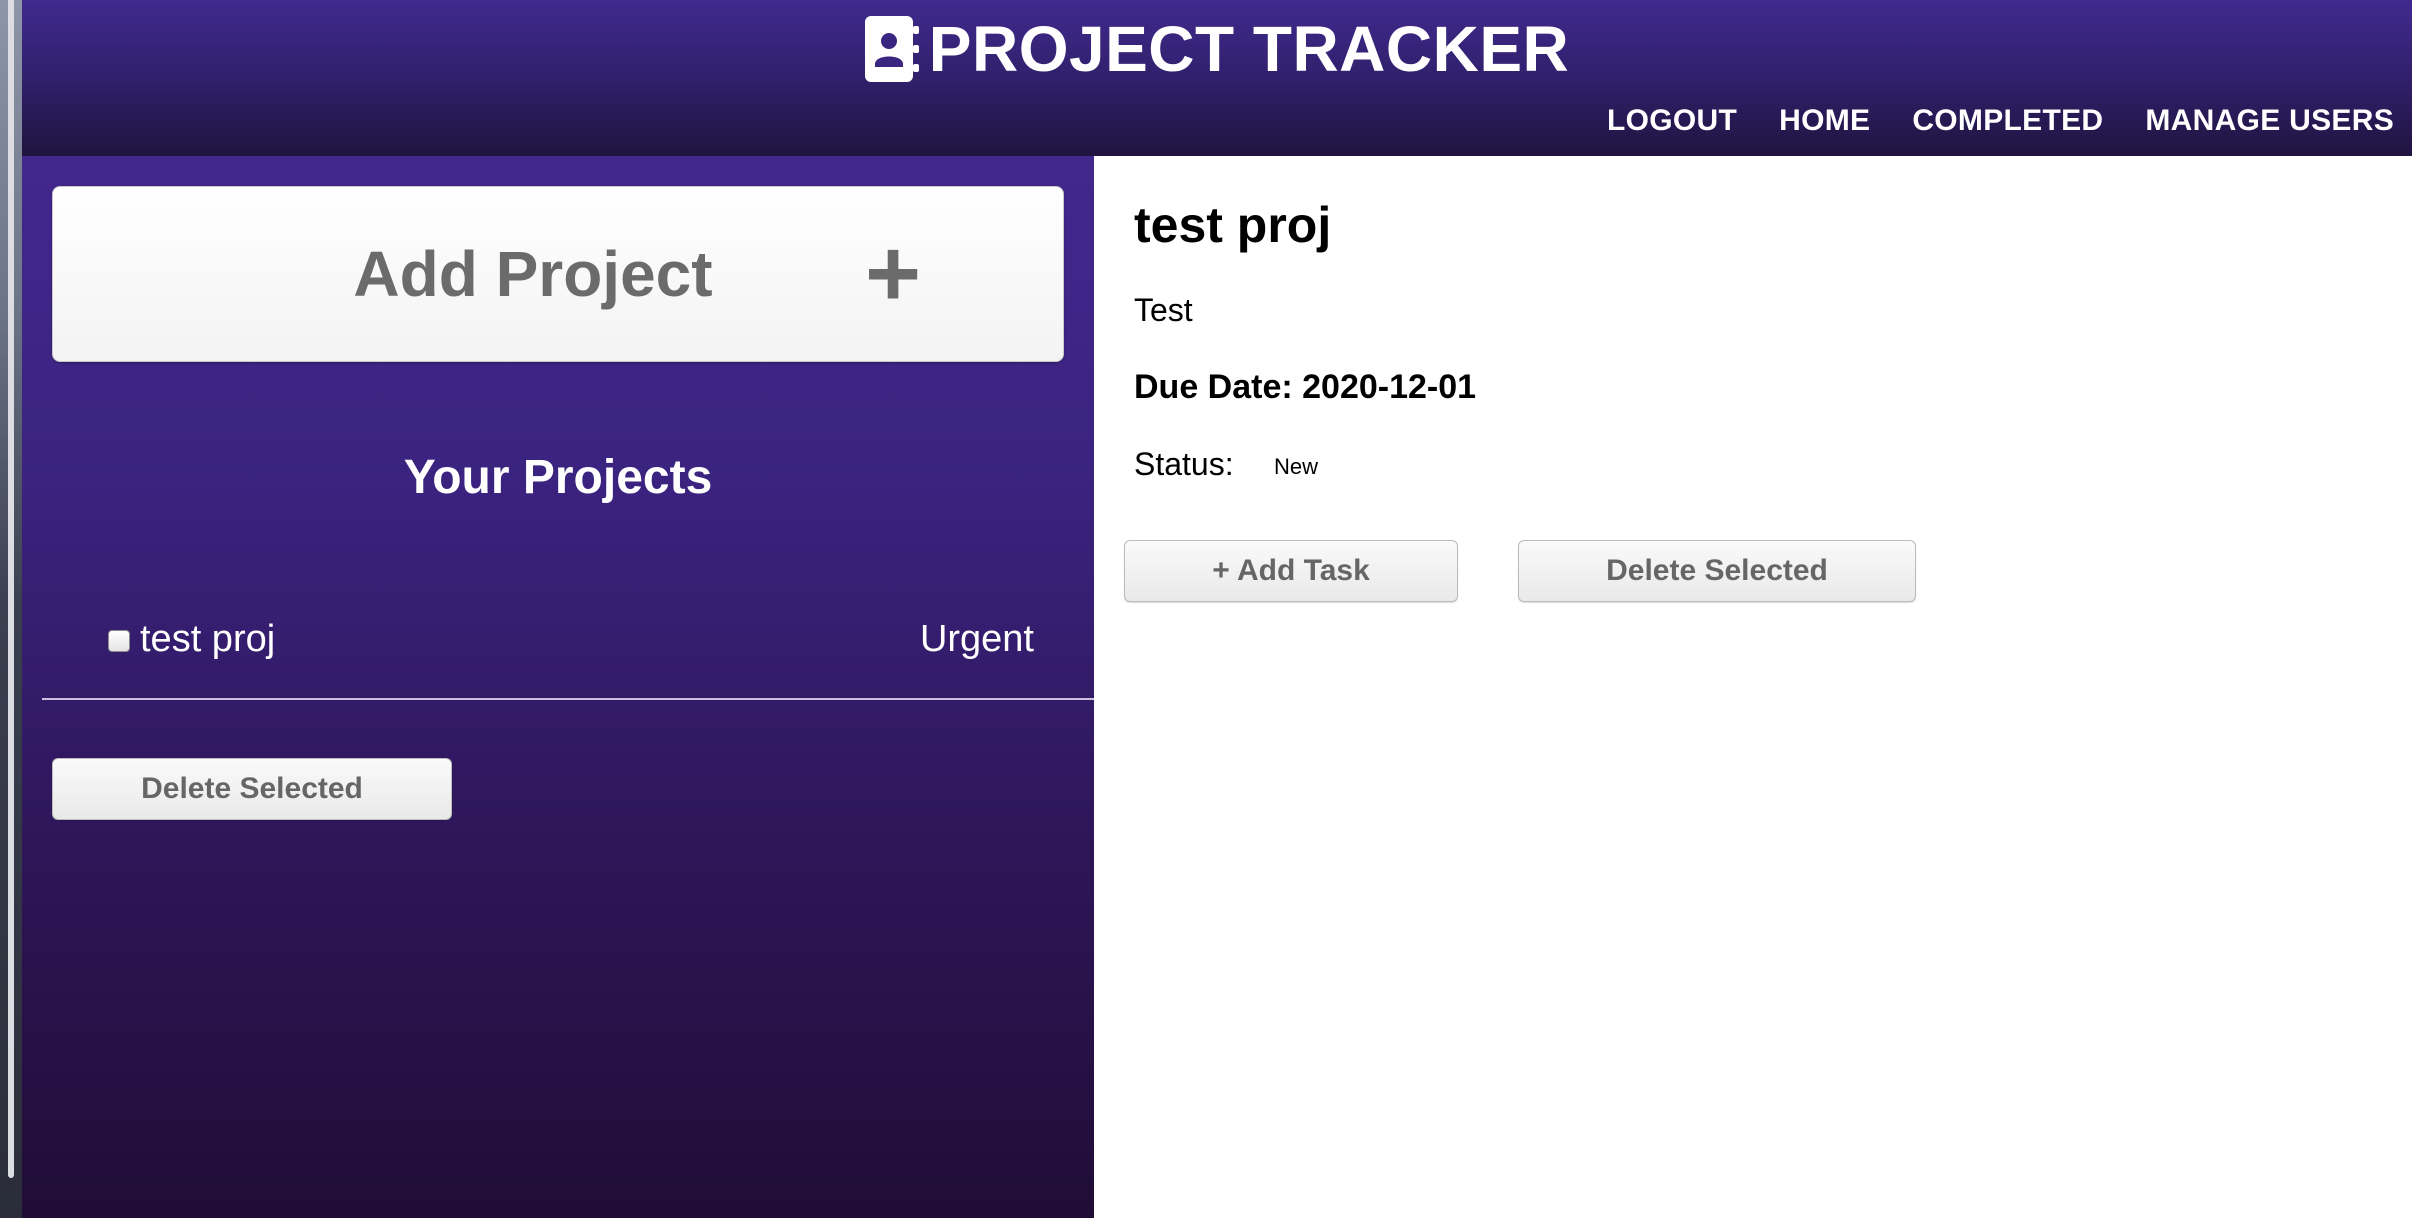 The image size is (2412, 1218). Describe the element at coordinates (119, 641) in the screenshot. I see `project-checkbox` at that location.